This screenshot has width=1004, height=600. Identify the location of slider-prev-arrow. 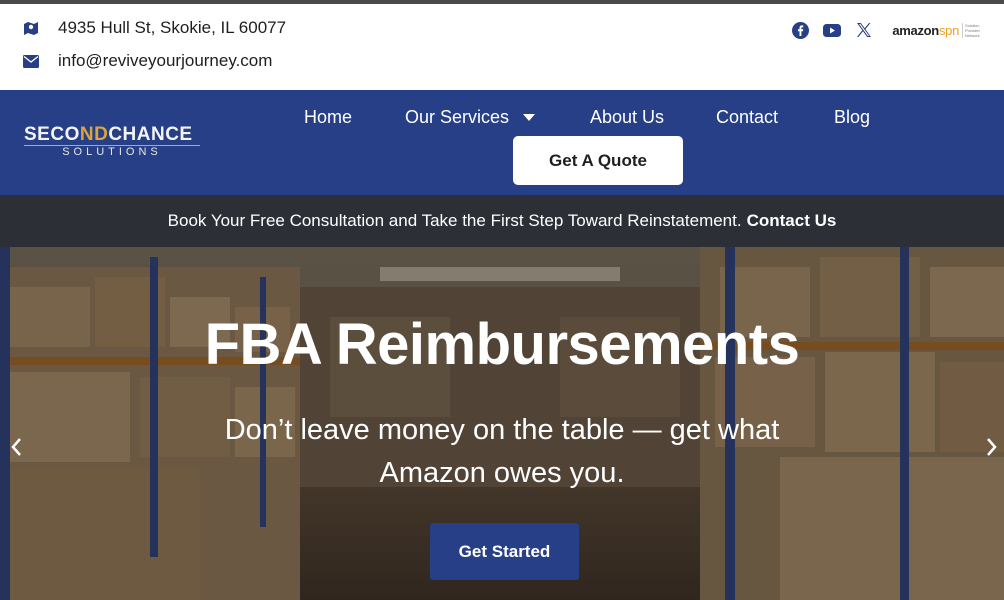
(16, 447).